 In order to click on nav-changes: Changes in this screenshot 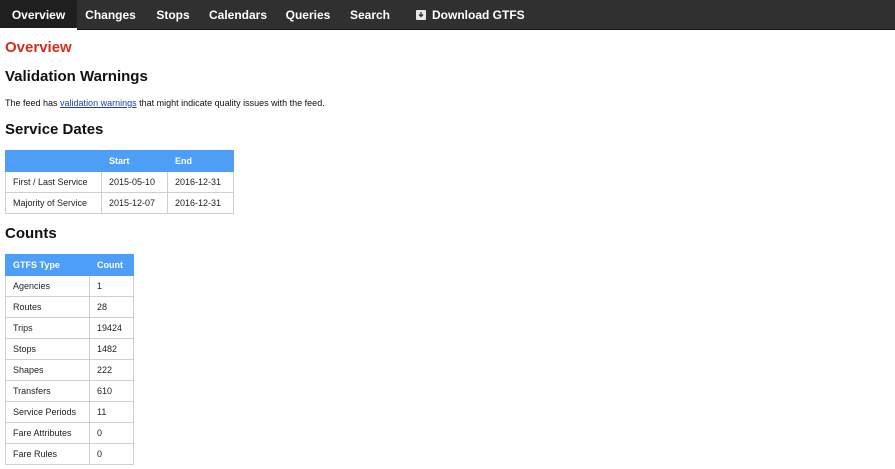, I will do `click(110, 15)`.